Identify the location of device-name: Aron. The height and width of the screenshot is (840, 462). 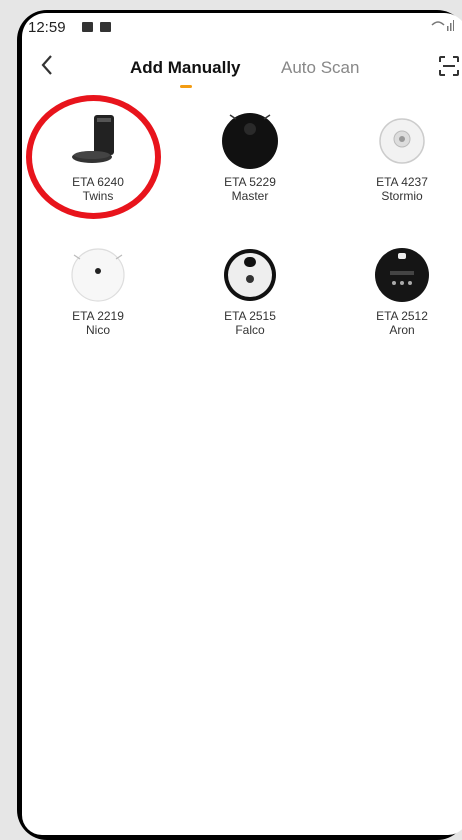
(402, 330).